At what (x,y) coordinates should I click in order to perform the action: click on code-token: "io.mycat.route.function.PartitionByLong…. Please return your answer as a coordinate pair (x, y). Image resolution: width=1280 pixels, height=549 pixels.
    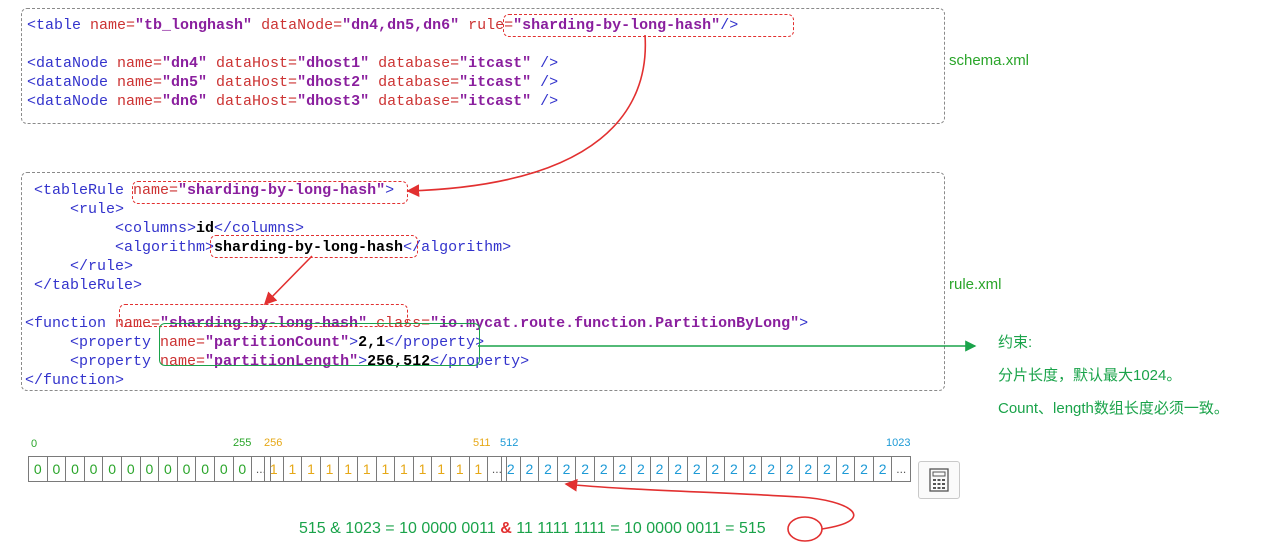
    Looking at the image, I should click on (615, 323).